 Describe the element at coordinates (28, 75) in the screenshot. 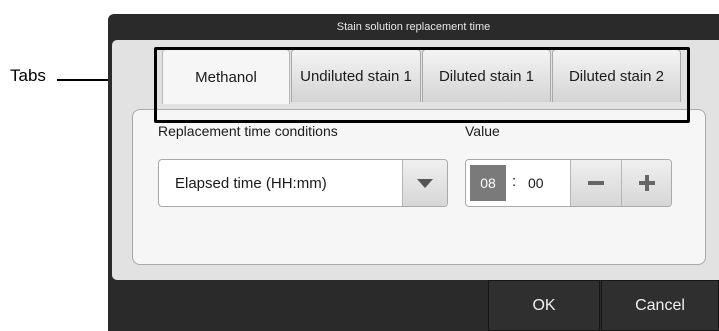

I see `callout-label-tabs: Tabs` at that location.